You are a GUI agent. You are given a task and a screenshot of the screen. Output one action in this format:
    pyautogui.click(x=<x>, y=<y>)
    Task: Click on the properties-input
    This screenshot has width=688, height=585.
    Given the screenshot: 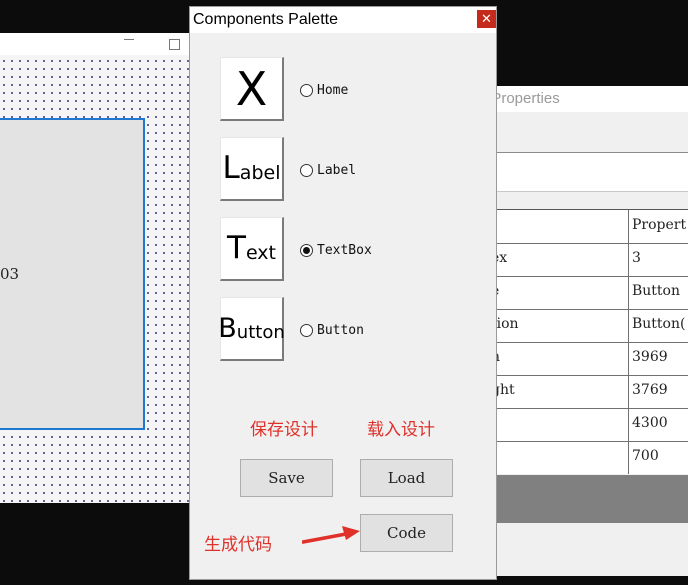 What is the action you would take?
    pyautogui.click(x=592, y=172)
    